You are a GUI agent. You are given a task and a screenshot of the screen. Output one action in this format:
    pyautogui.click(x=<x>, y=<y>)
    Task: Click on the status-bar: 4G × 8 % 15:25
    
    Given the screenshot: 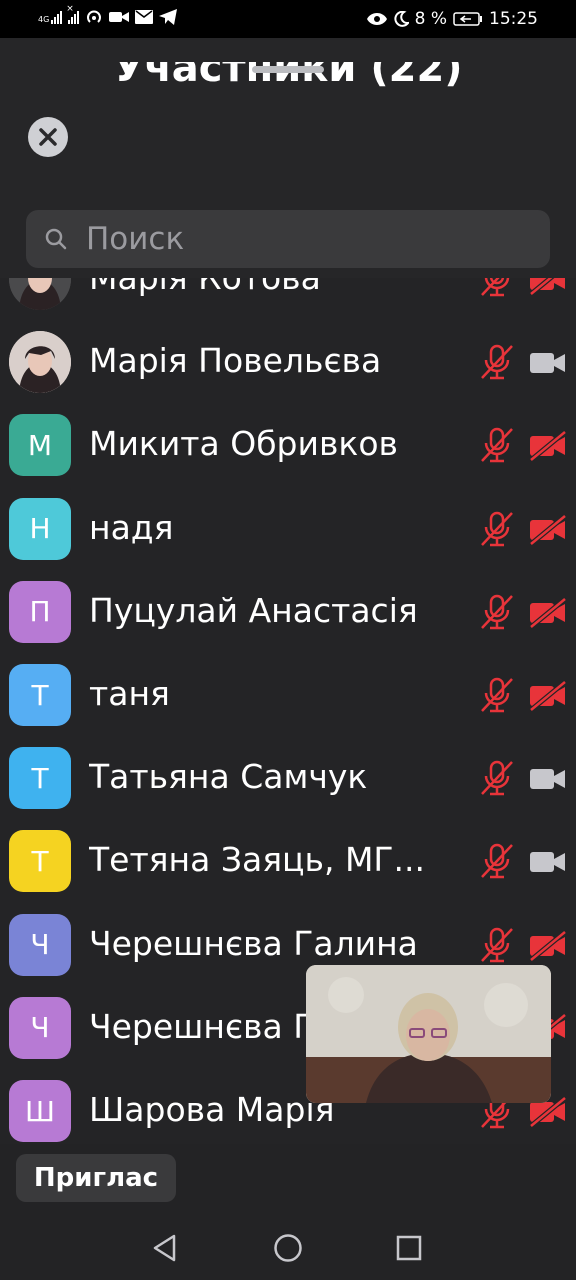 What is the action you would take?
    pyautogui.click(x=288, y=19)
    